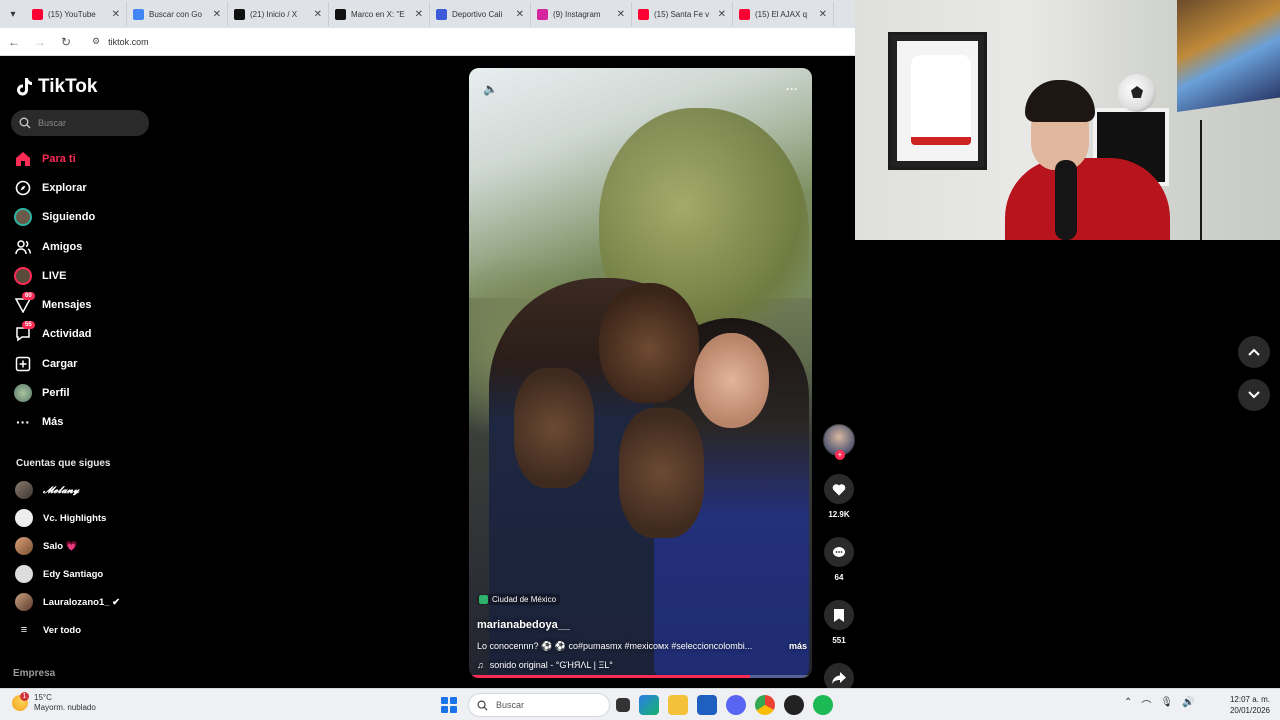 Image resolution: width=1280 pixels, height=720 pixels. Describe the element at coordinates (1128, 704) in the screenshot. I see `chevron-up-icon: ⌃` at that location.